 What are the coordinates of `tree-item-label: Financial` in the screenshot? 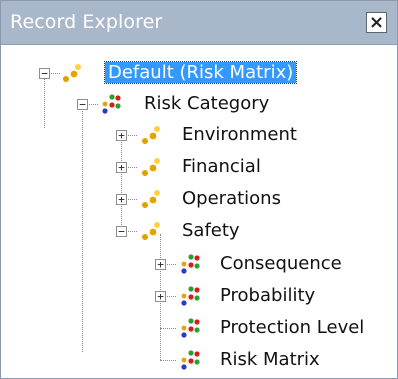 It's located at (221, 166).